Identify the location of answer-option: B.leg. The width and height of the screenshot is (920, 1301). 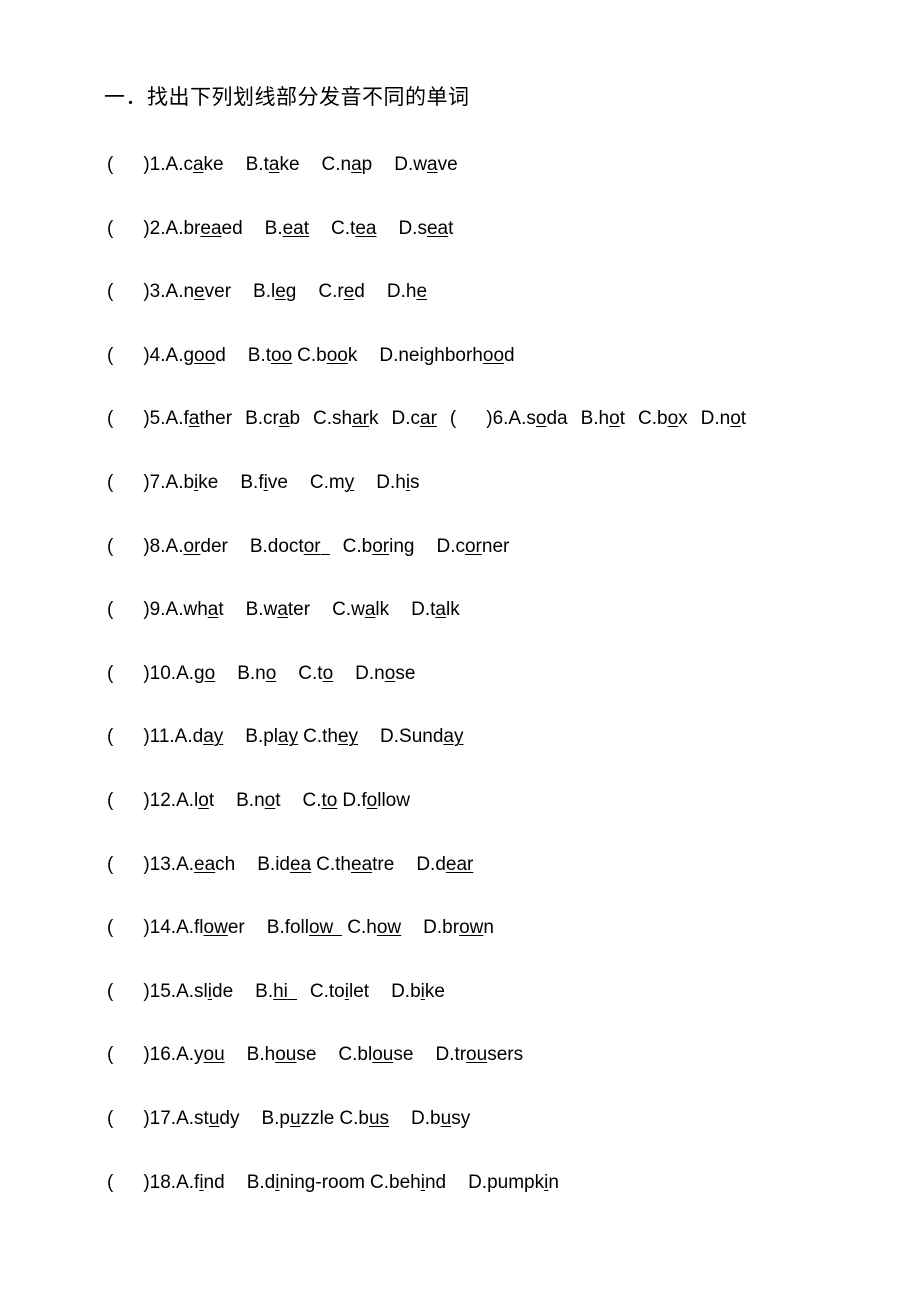
(274, 292).